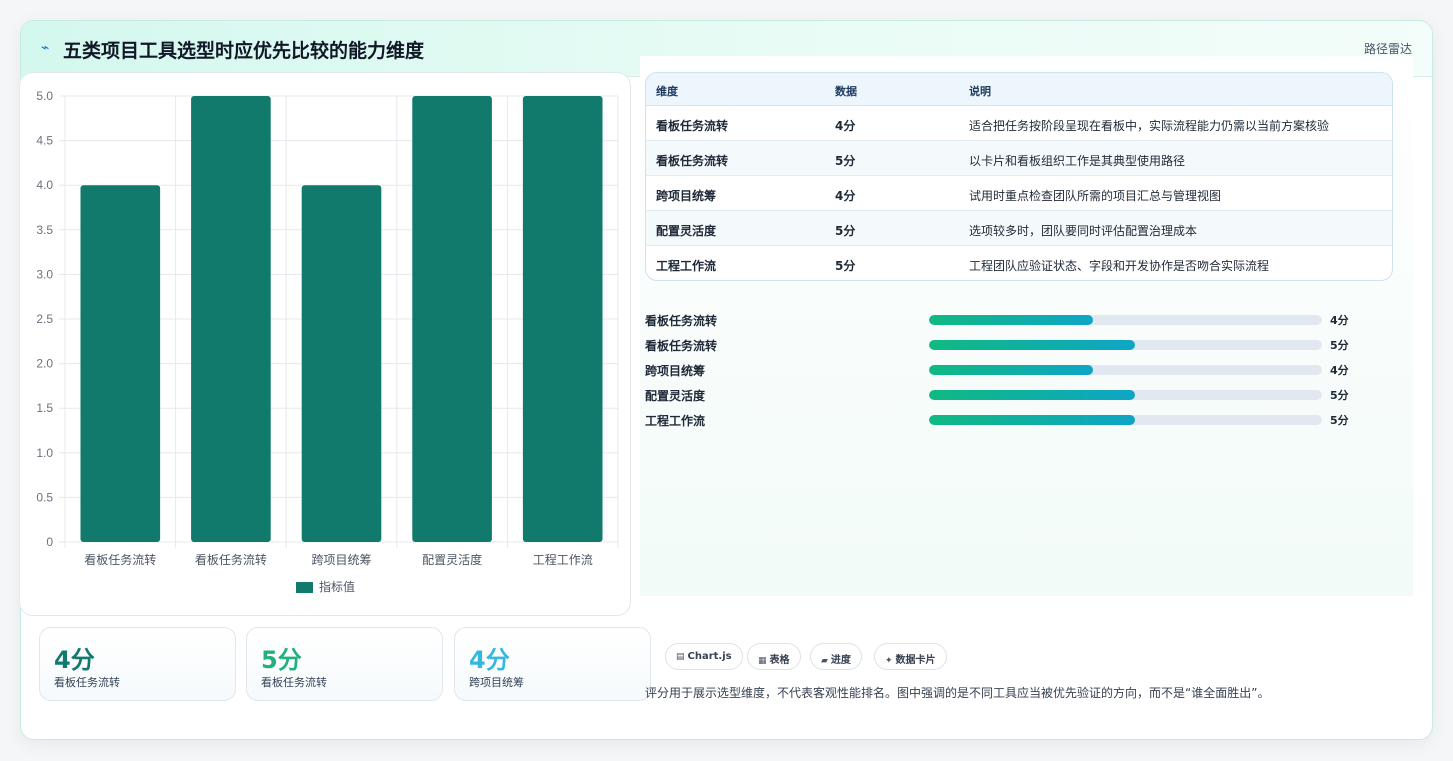 Image resolution: width=1453 pixels, height=761 pixels. I want to click on chip-data-cards: ✦ 数据卡片, so click(910, 656).